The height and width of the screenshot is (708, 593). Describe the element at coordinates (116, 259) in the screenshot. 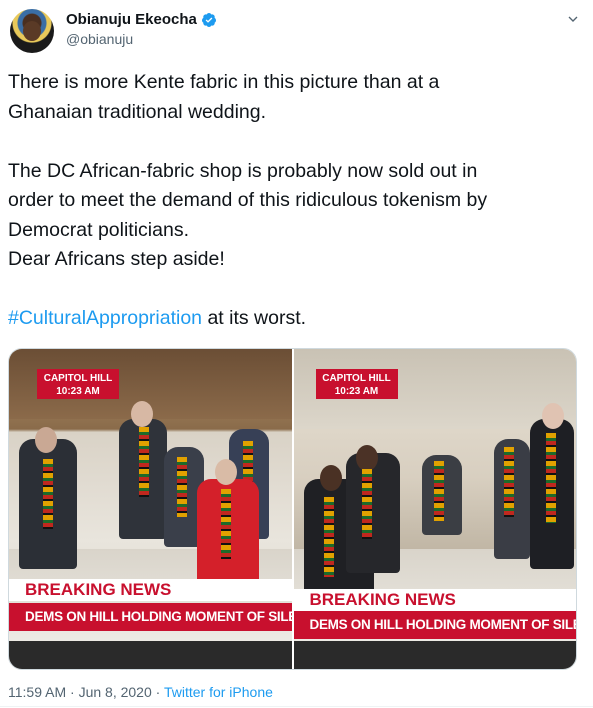

I see `tweet-line: Dear Africans step aside!` at that location.